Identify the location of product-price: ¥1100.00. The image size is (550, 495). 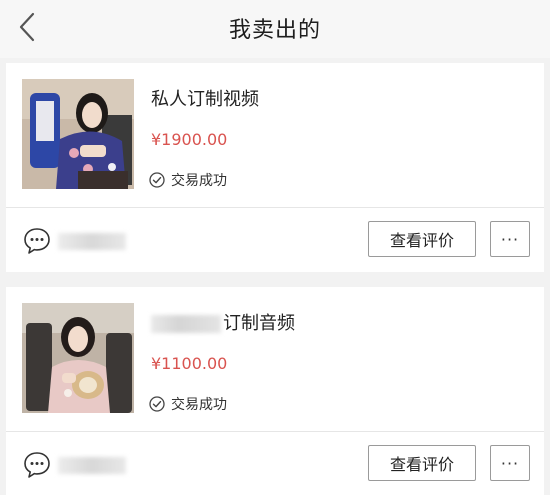
(189, 363).